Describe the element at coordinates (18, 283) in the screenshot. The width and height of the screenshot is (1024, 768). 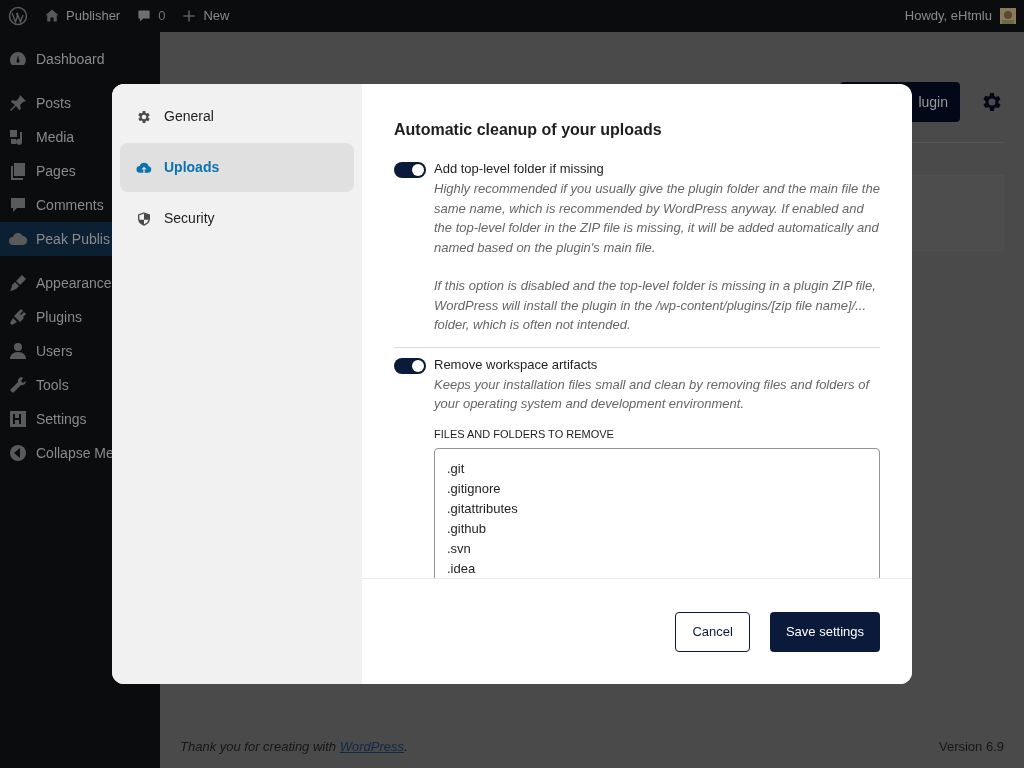
I see `brush-icon` at that location.